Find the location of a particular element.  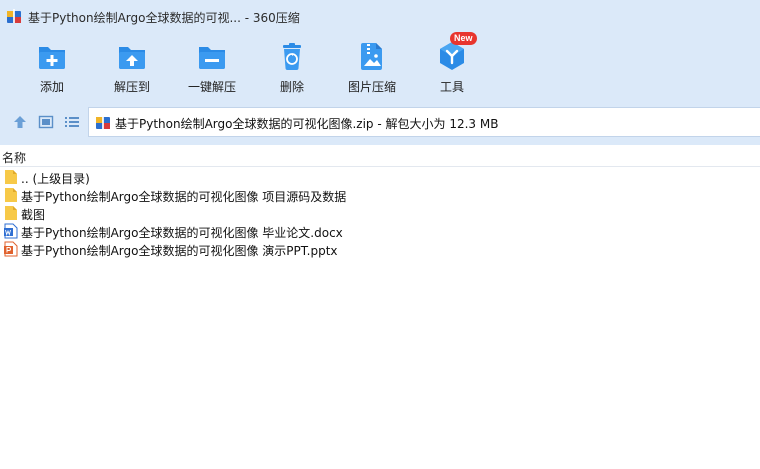

extract-to-button: 解压到 is located at coordinates (132, 66).